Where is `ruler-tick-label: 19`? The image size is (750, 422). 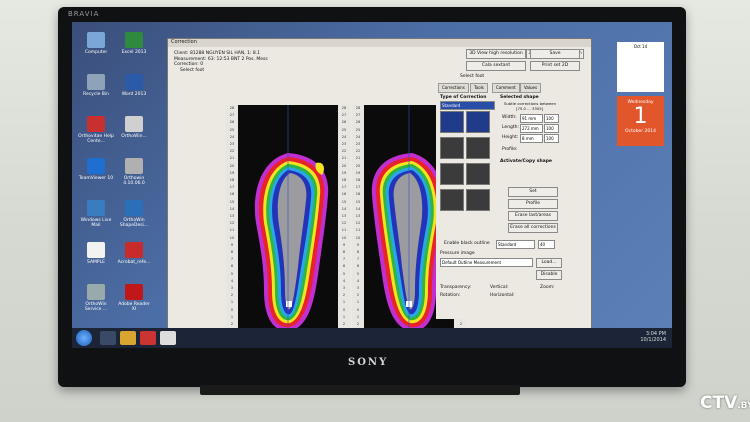
ruler-tick-label: 19 is located at coordinates (232, 172).